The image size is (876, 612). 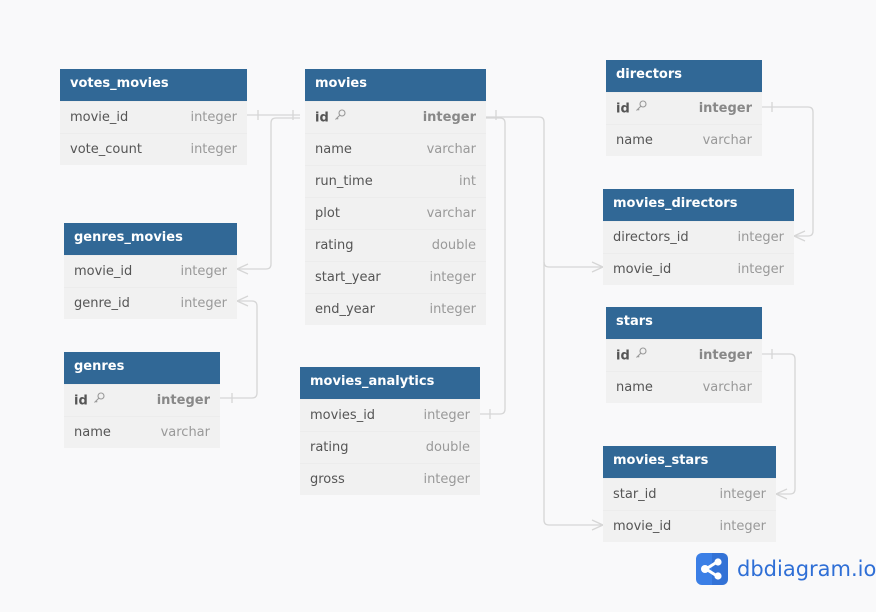 I want to click on table-header: stars, so click(x=684, y=323).